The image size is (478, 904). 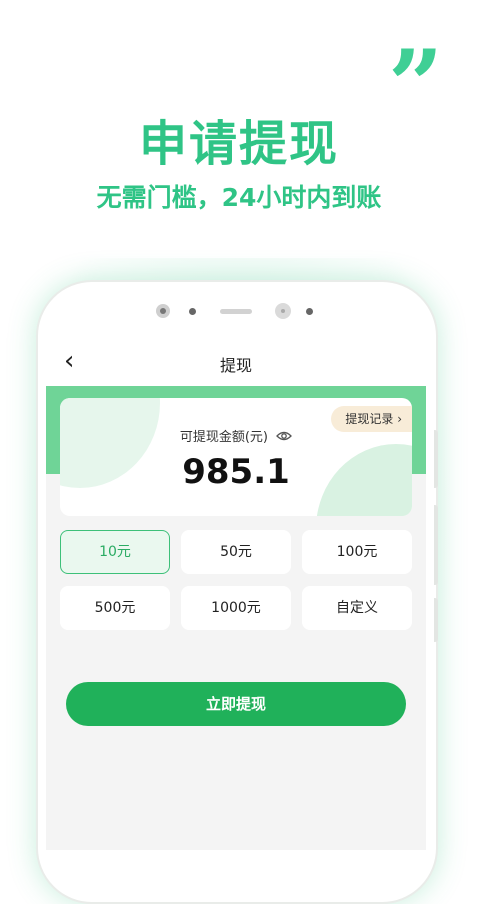 What do you see at coordinates (192, 311) in the screenshot?
I see `phone-sensor-icon` at bounding box center [192, 311].